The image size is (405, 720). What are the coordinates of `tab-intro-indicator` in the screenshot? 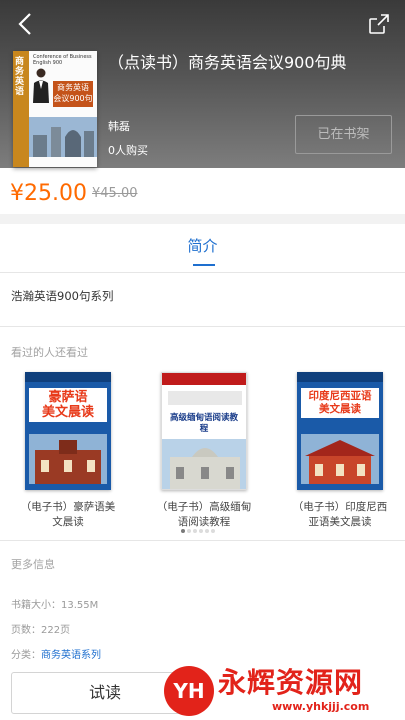 It's located at (204, 265).